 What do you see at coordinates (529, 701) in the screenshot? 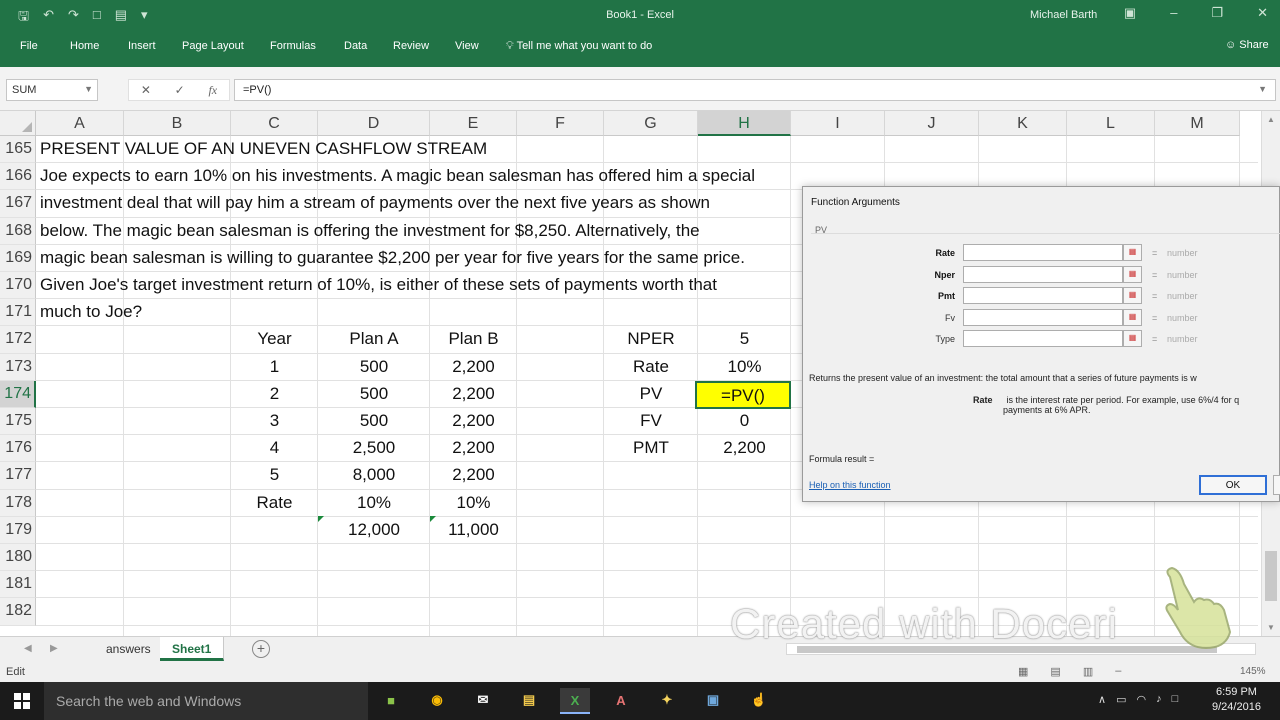
I see `file-explorer-icon: ▤` at bounding box center [529, 701].